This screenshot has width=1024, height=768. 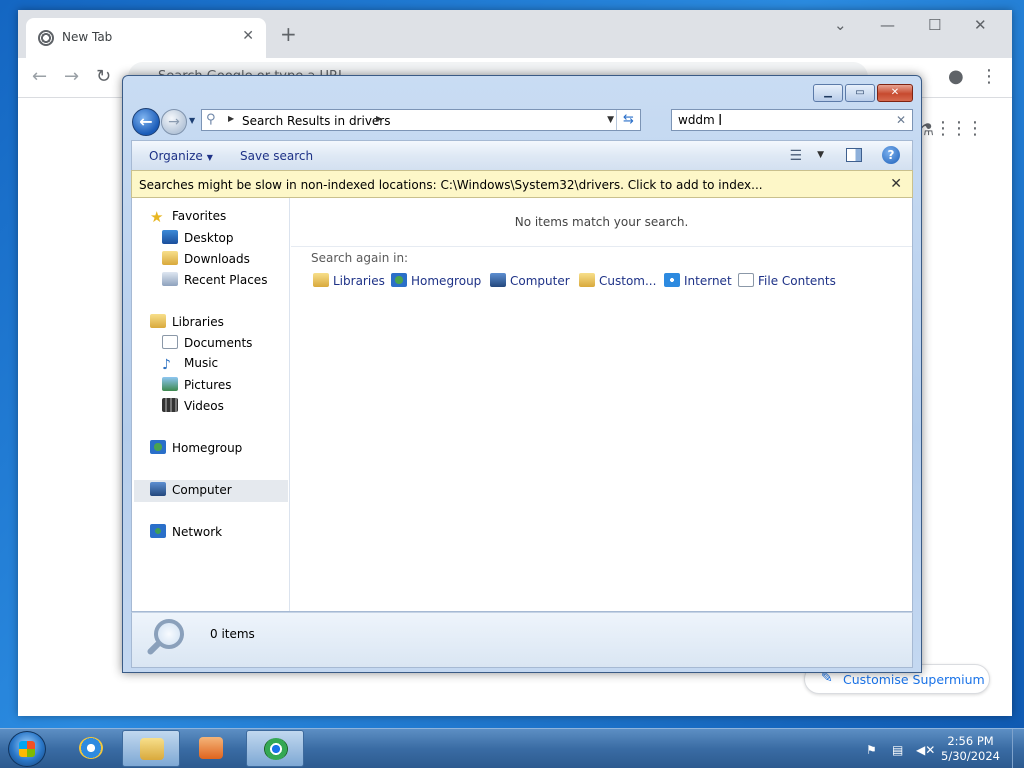 I want to click on browser-maximize-icon: ☐, so click(x=934, y=25).